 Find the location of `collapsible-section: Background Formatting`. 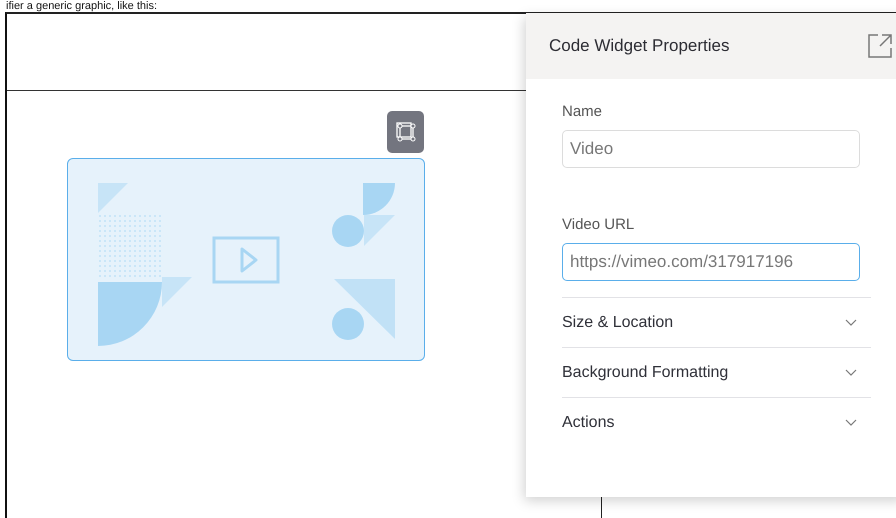

collapsible-section: Background Formatting is located at coordinates (716, 372).